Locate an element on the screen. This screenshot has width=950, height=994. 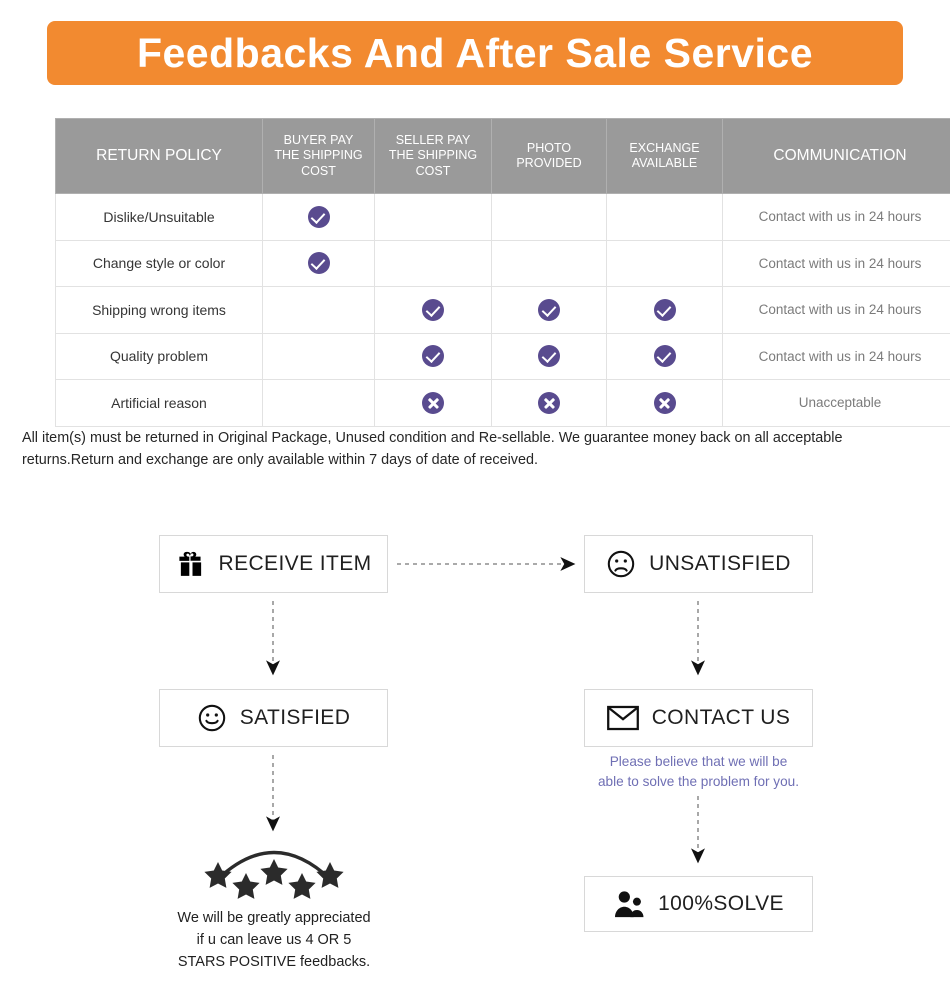
stars-rating-graphic is located at coordinates (274, 874).